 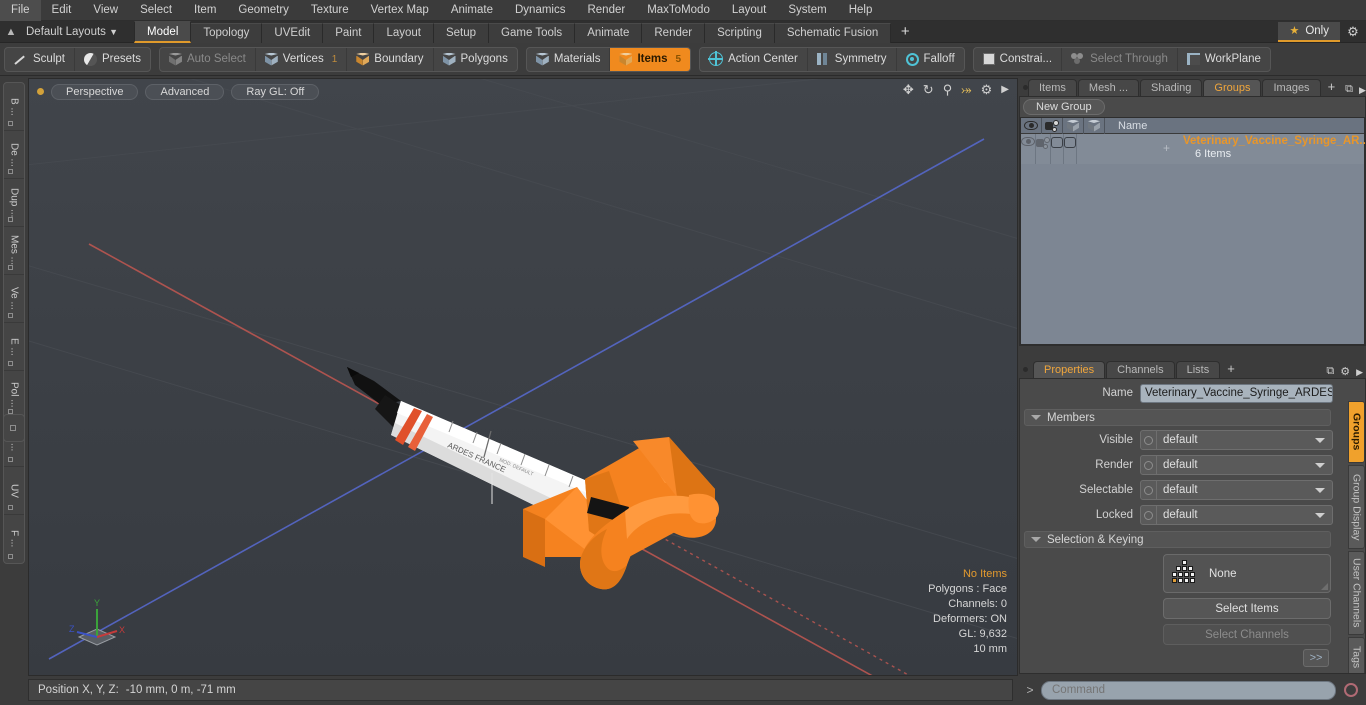 What do you see at coordinates (678, 10) in the screenshot?
I see `menu-item-maxtomodo: MaxToModo` at bounding box center [678, 10].